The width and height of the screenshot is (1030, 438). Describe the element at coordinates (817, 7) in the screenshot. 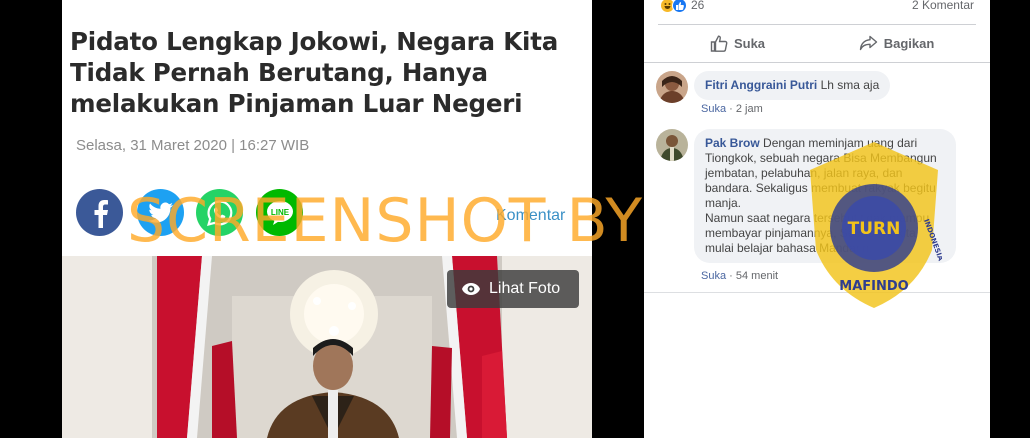

I see `reaction-stats: 26 2 Komentar` at that location.